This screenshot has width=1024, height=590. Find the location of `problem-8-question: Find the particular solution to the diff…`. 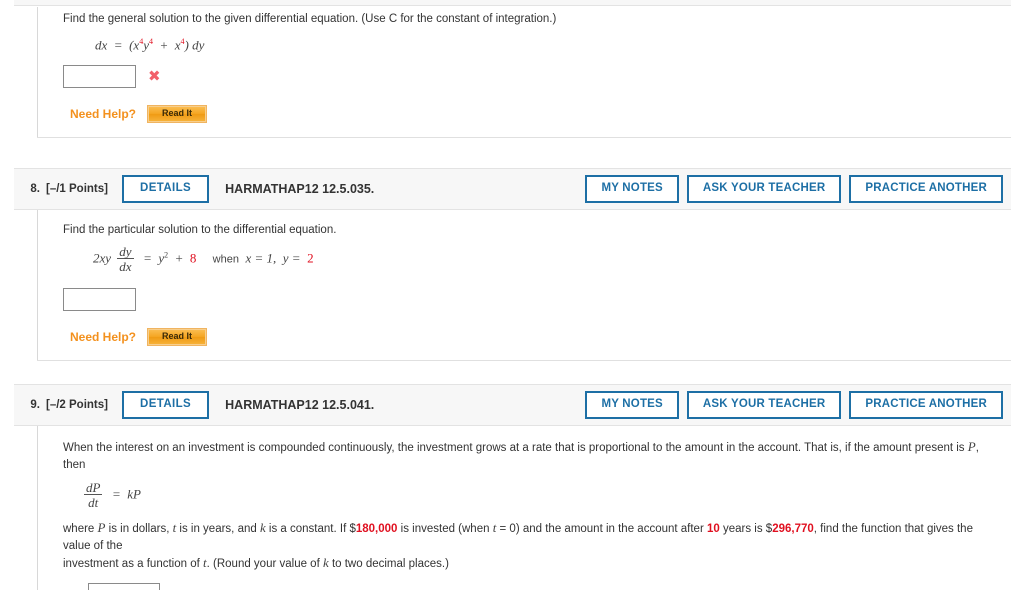

problem-8-question: Find the particular solution to the diff… is located at coordinates (200, 230).